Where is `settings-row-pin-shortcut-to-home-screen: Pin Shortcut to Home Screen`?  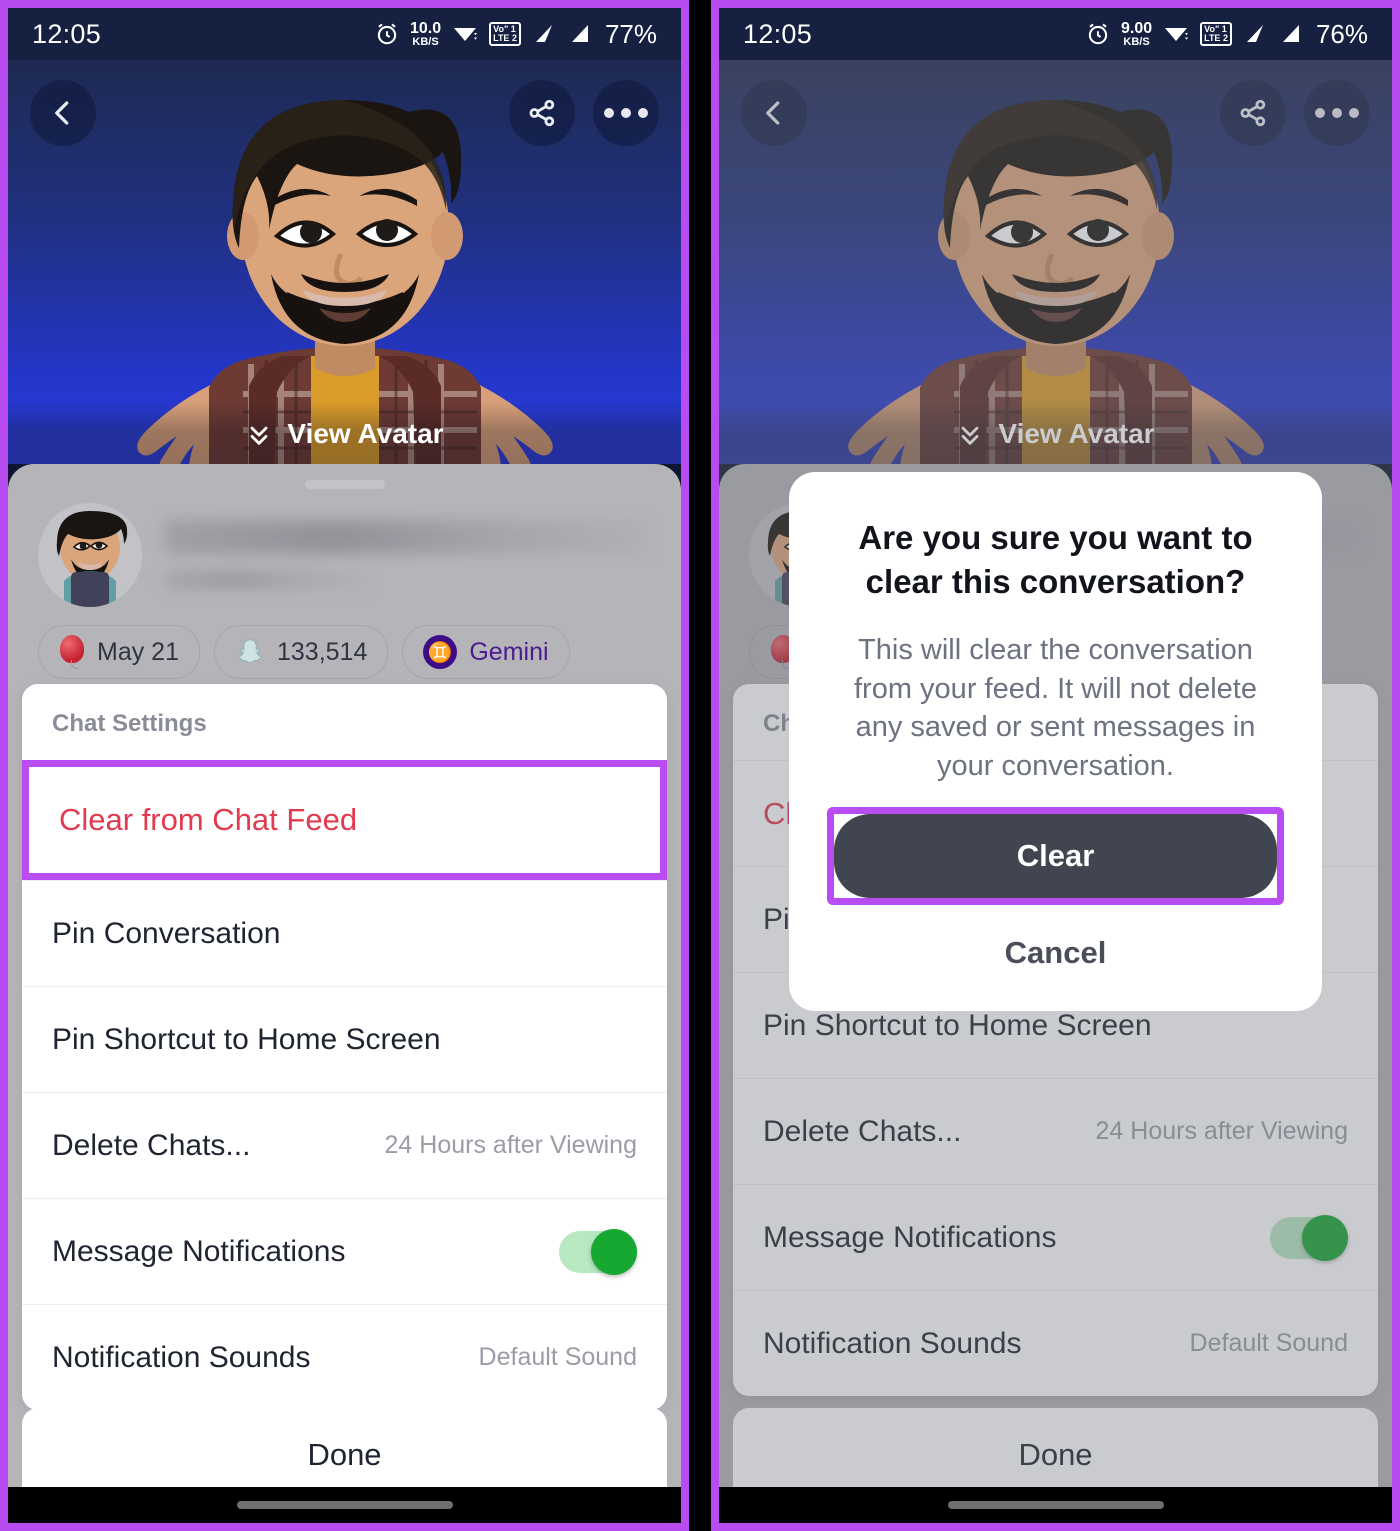
settings-row-pin-shortcut-to-home-screen: Pin Shortcut to Home Screen is located at coordinates (344, 1039).